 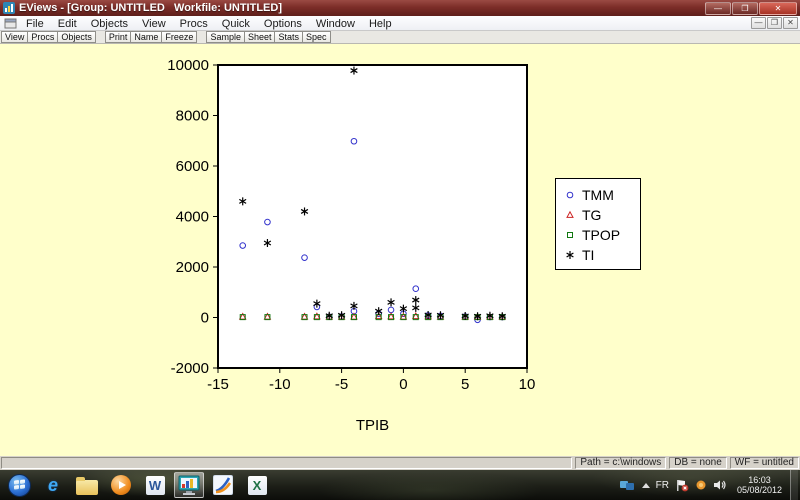 What do you see at coordinates (192, 116) in the screenshot?
I see `y-tick-label: 8000` at bounding box center [192, 116].